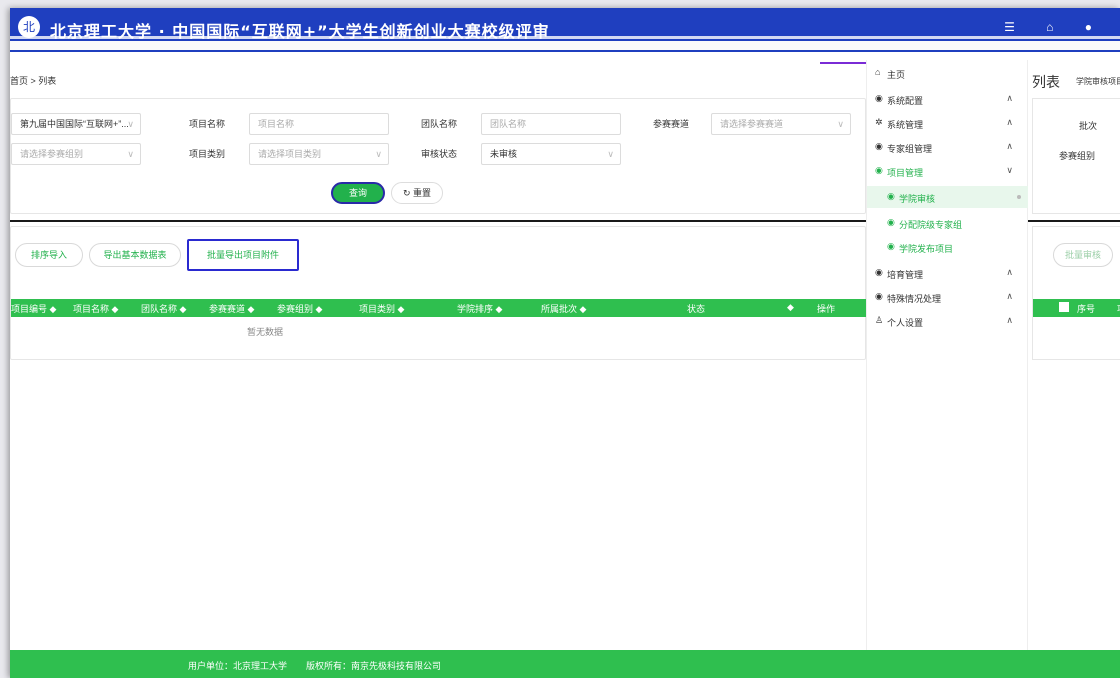 The width and height of the screenshot is (1120, 678). What do you see at coordinates (948, 123) in the screenshot?
I see `nav-item-system-manage: ✲ 系统管理 ∧` at bounding box center [948, 123].